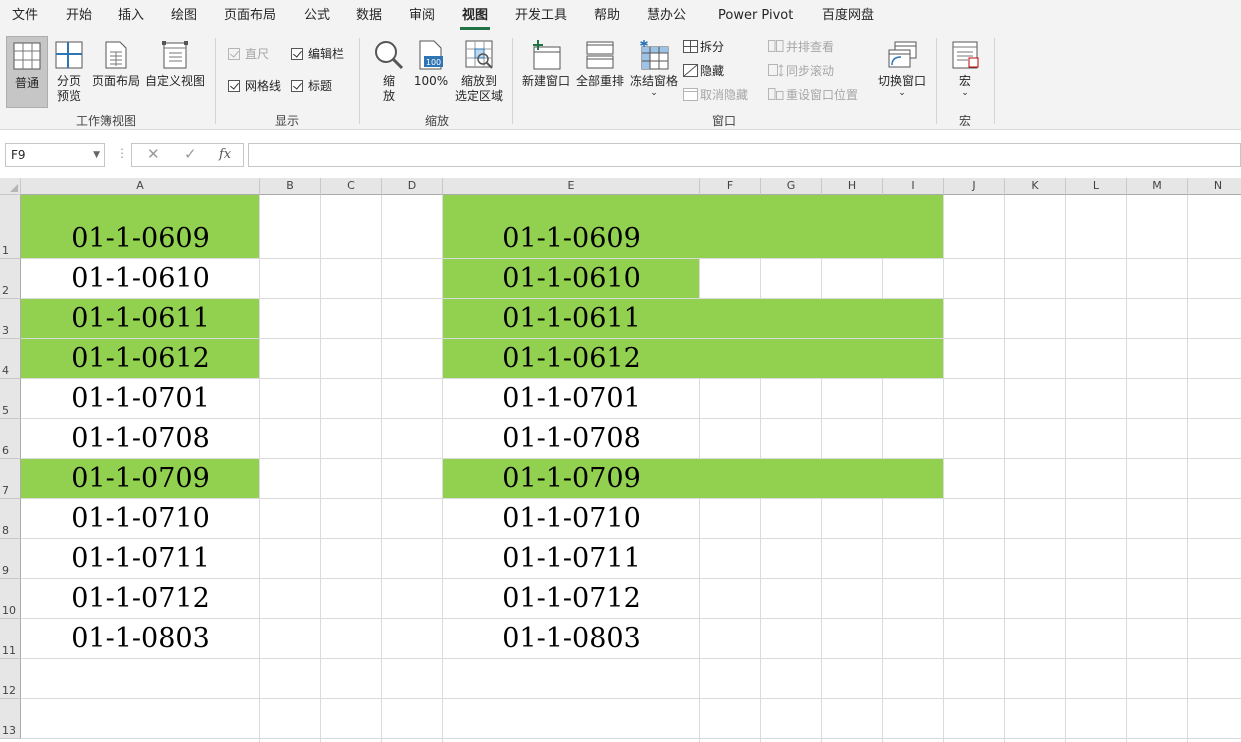 Image resolution: width=1241 pixels, height=742 pixels. I want to click on row-header-13: 13, so click(10, 719).